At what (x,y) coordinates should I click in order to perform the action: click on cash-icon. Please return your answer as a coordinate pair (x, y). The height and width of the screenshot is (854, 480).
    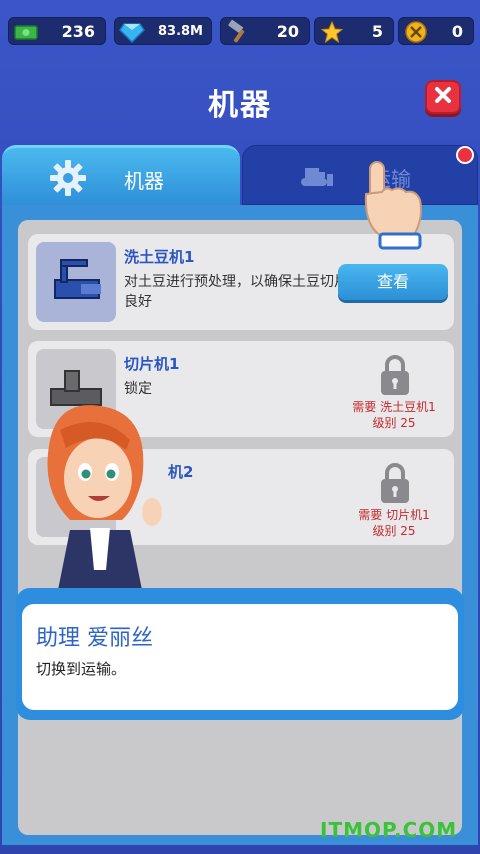
    Looking at the image, I should click on (26, 32).